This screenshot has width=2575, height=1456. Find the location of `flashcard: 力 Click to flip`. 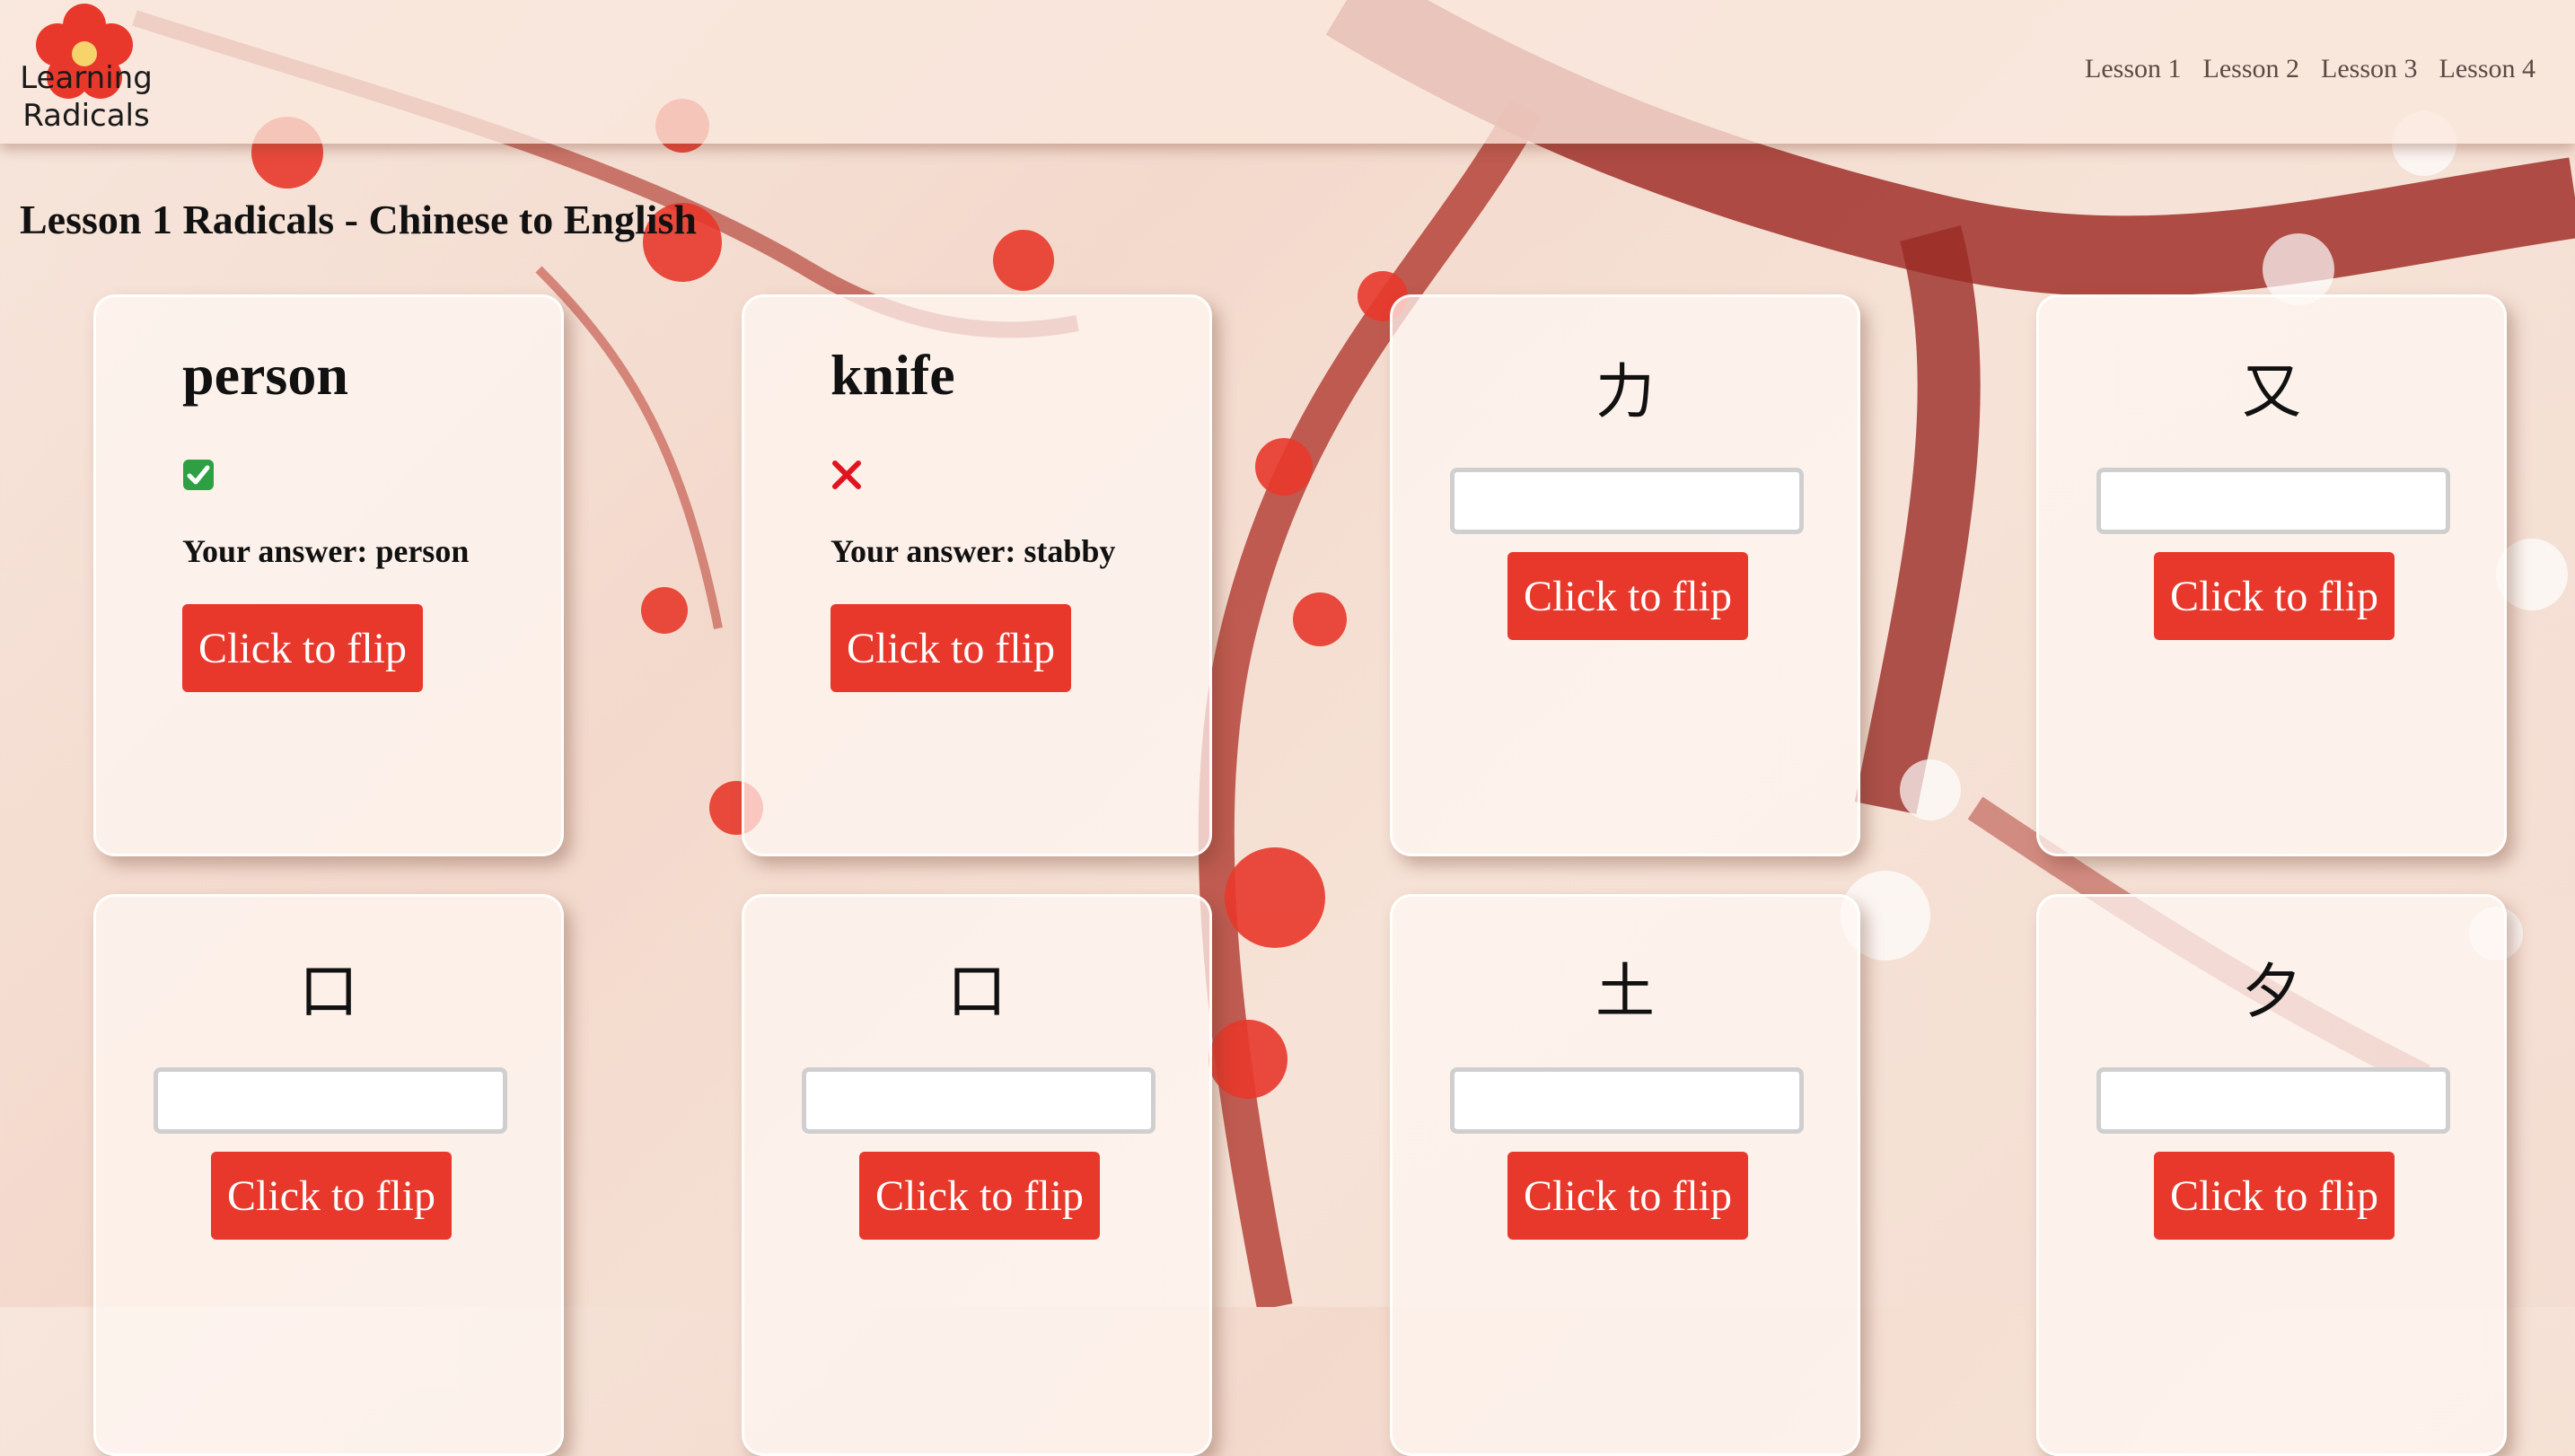

flashcard: 力 Click to flip is located at coordinates (1625, 575).